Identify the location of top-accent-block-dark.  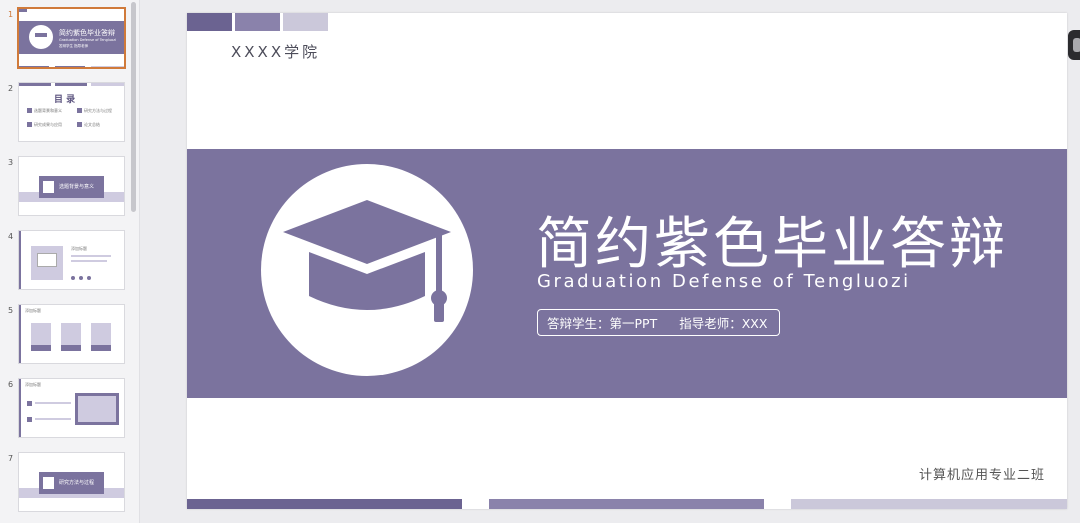
(209, 22).